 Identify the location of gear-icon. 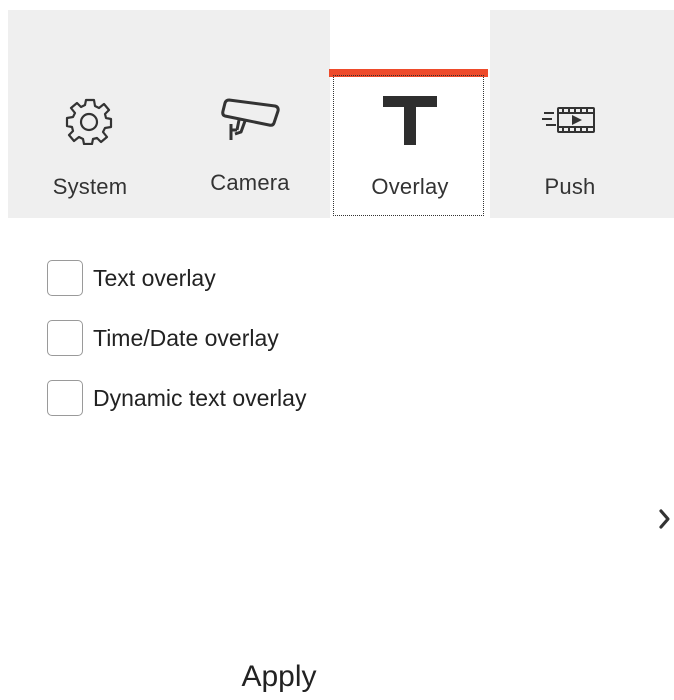
(90, 120).